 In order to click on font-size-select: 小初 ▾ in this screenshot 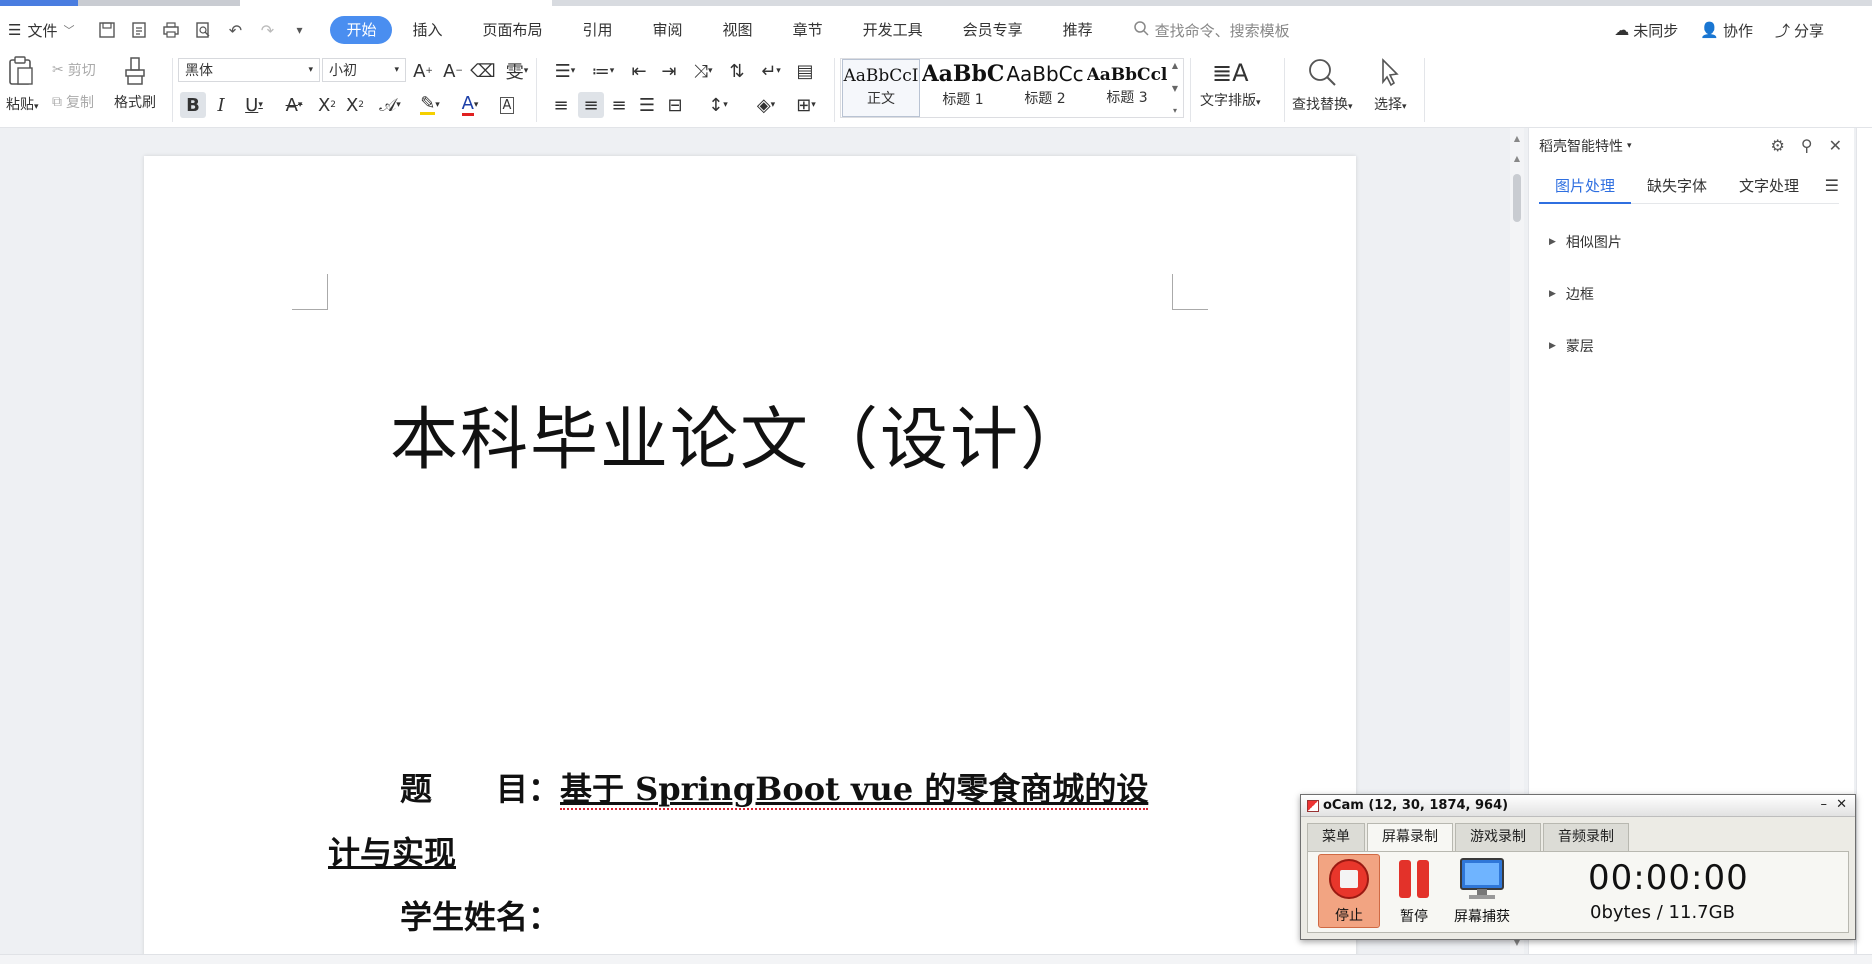, I will do `click(364, 70)`.